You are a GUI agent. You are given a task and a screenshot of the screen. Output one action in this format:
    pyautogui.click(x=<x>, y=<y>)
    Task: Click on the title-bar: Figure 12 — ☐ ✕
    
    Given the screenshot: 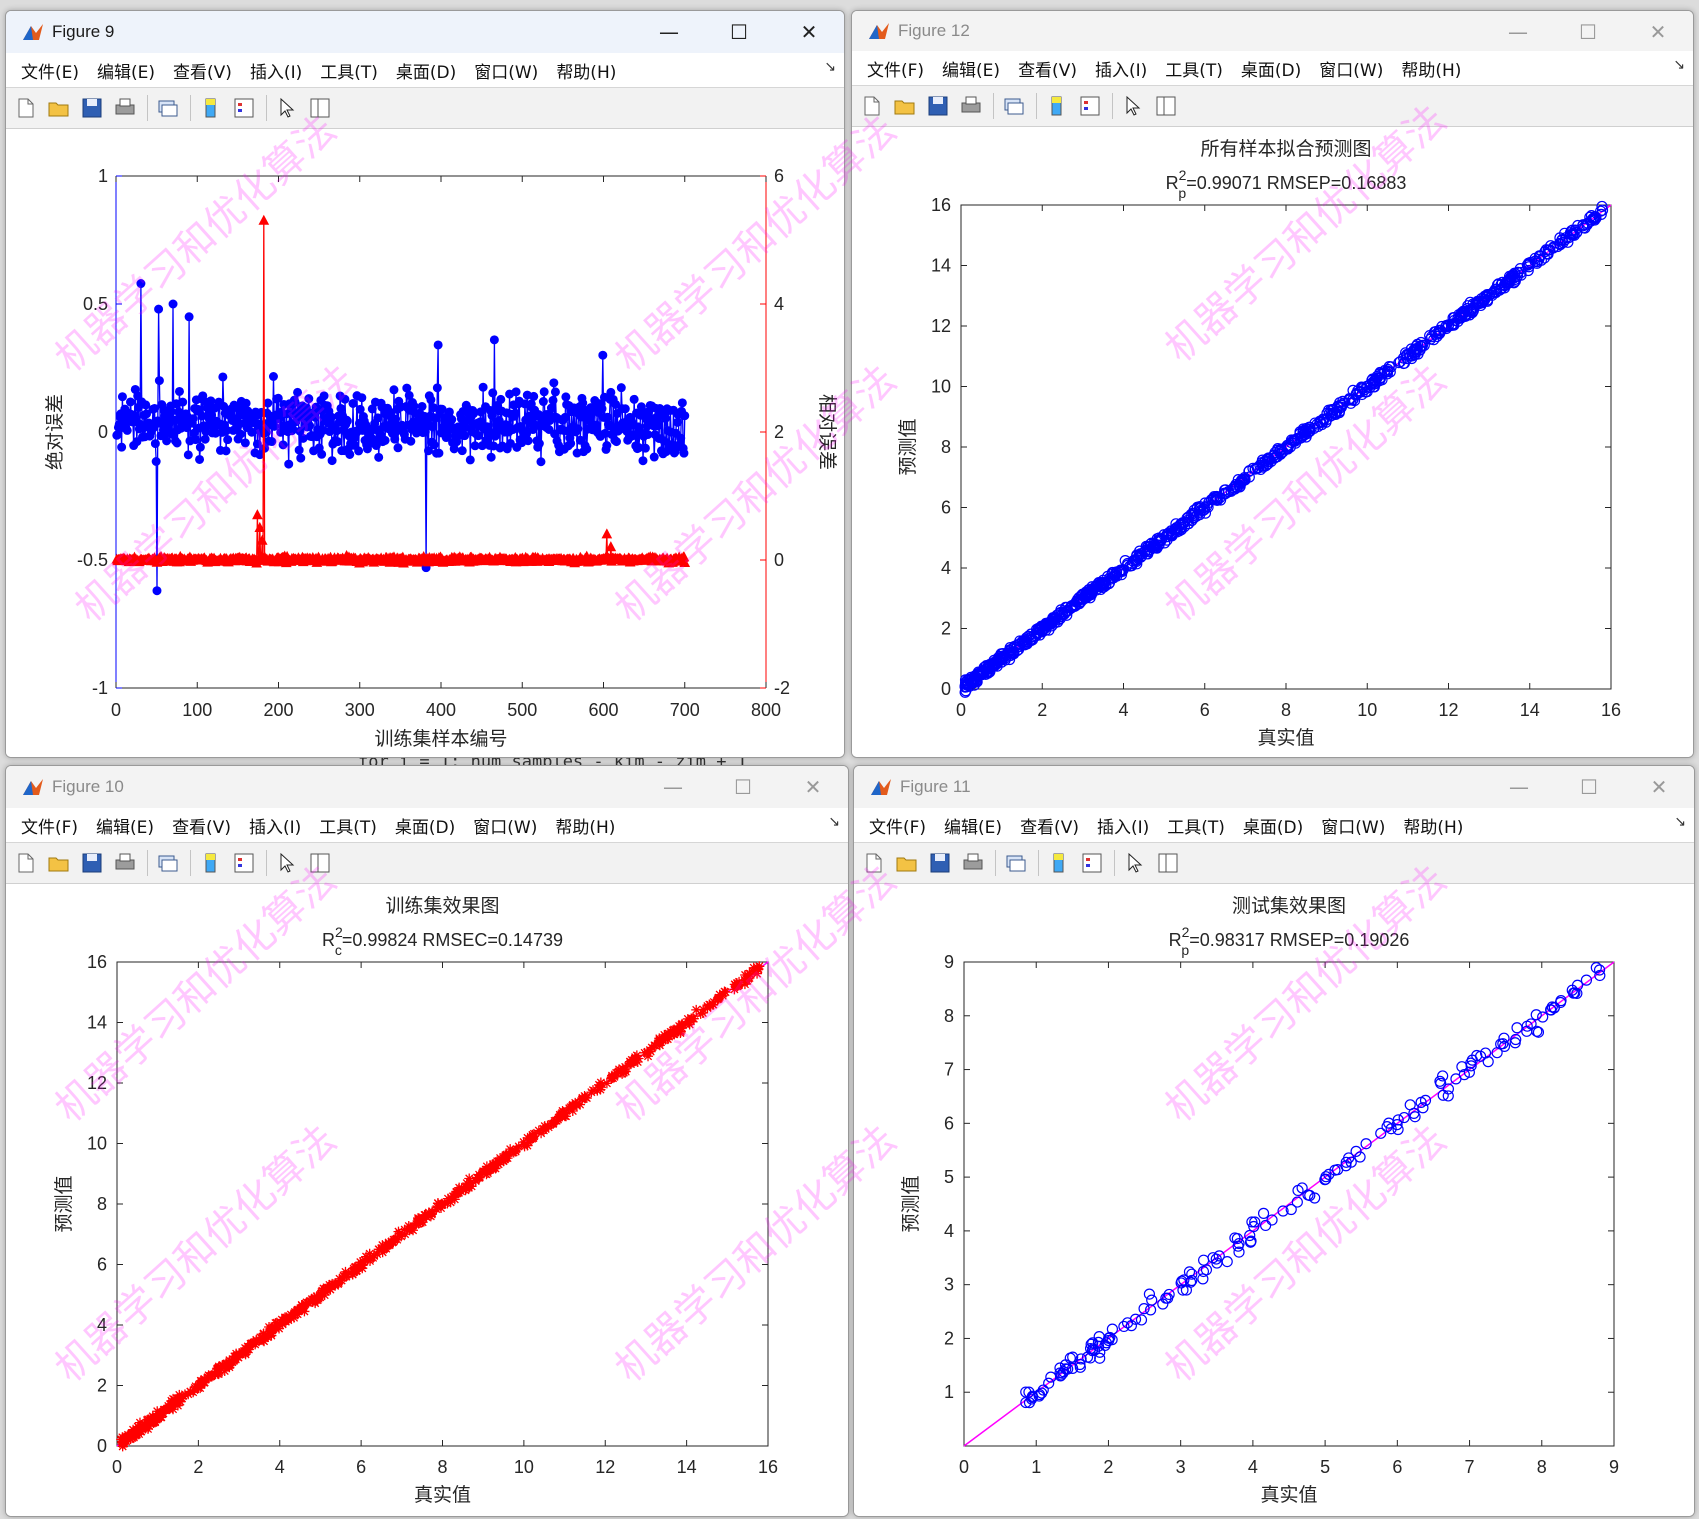 What is the action you would take?
    pyautogui.click(x=1272, y=31)
    